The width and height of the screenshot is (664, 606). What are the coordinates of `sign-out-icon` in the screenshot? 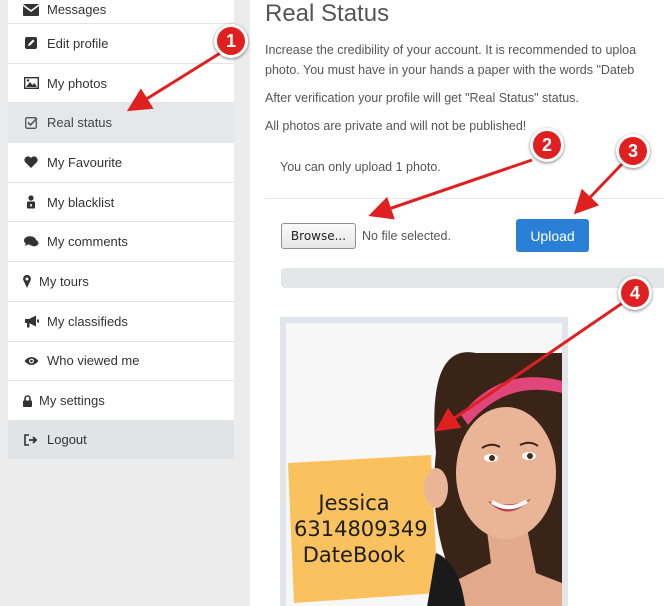 It's located at (31, 440).